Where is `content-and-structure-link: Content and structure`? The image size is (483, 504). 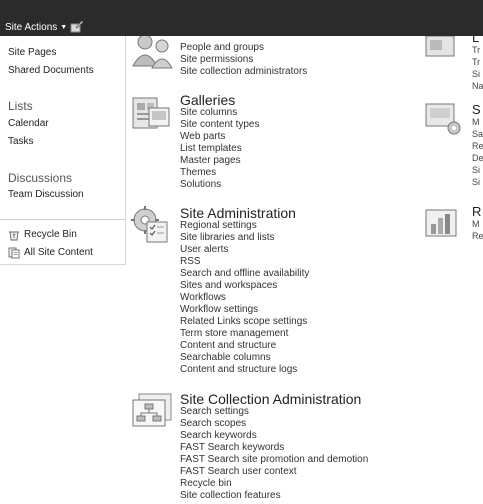 content-and-structure-link: Content and structure is located at coordinates (228, 346).